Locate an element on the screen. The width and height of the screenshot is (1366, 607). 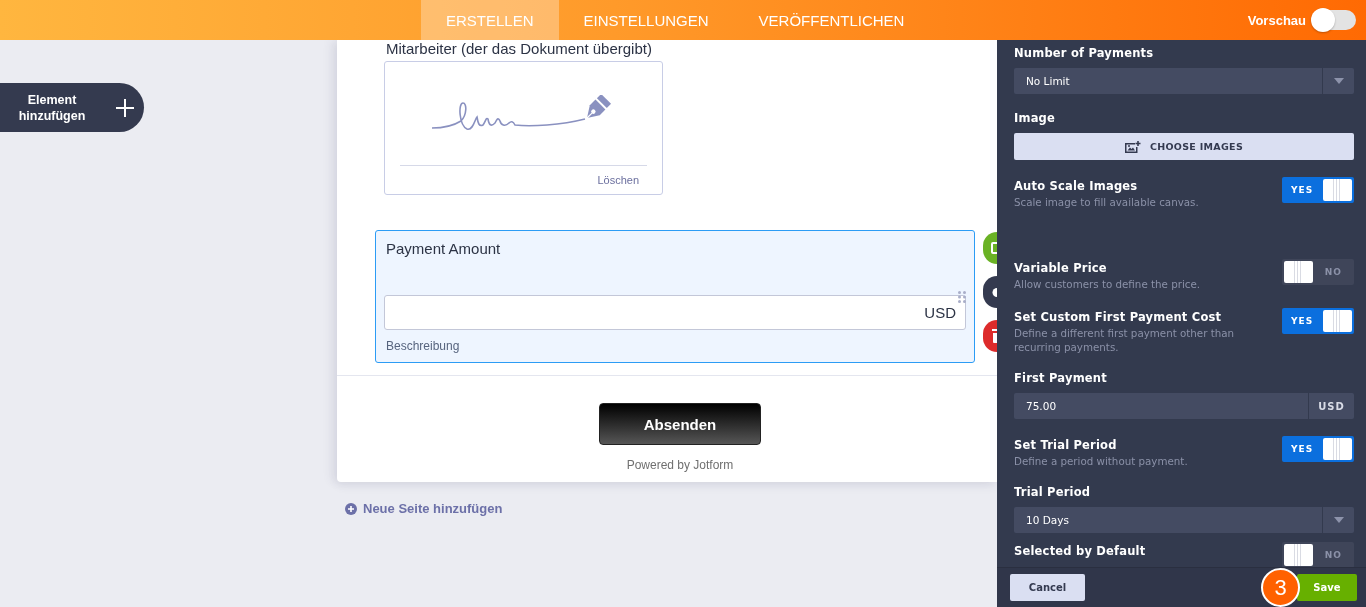
add-circle-icon is located at coordinates (351, 508).